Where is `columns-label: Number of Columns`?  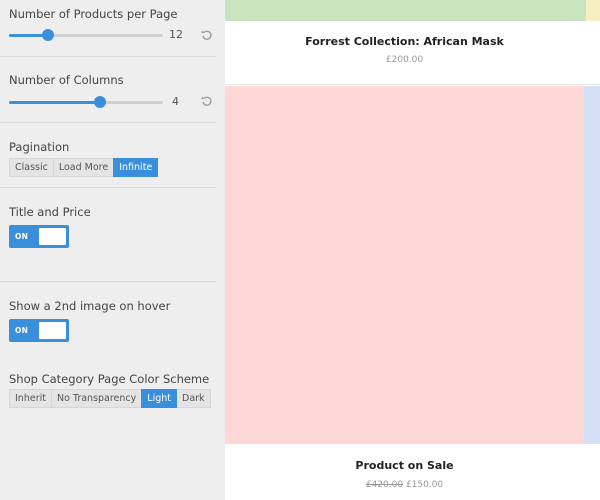
columns-label: Number of Columns is located at coordinates (66, 80).